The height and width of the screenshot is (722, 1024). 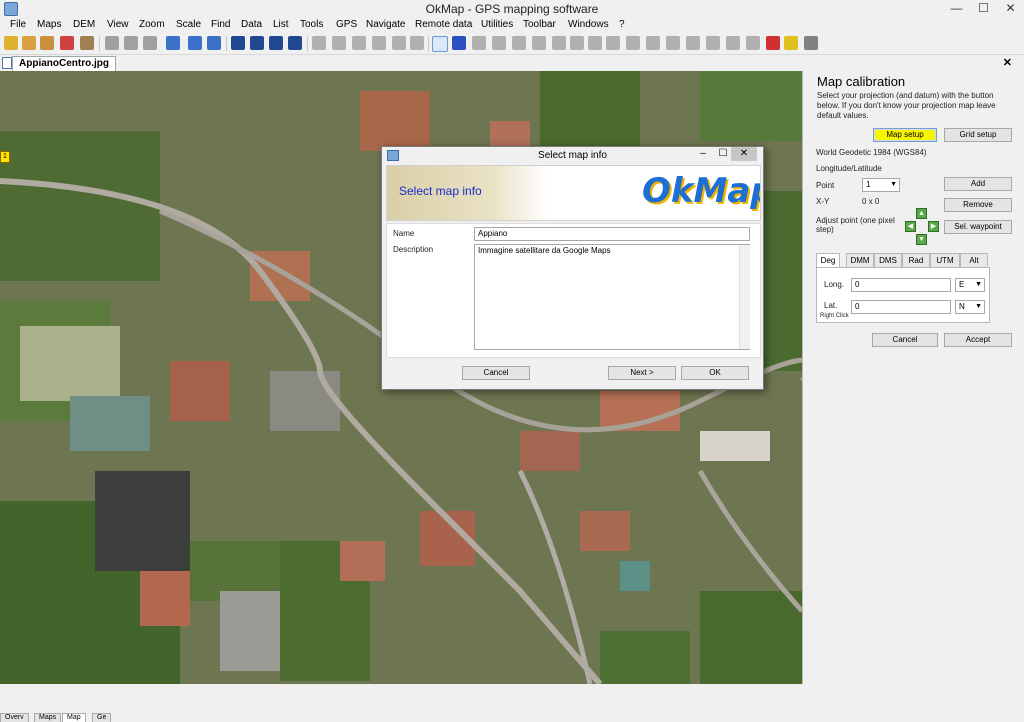 I want to click on menu-windows: Windows, so click(x=588, y=24).